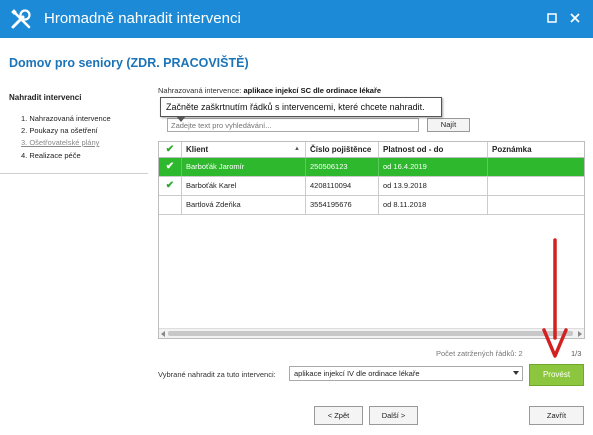 This screenshot has width=593, height=435. I want to click on maximize-button, so click(552, 18).